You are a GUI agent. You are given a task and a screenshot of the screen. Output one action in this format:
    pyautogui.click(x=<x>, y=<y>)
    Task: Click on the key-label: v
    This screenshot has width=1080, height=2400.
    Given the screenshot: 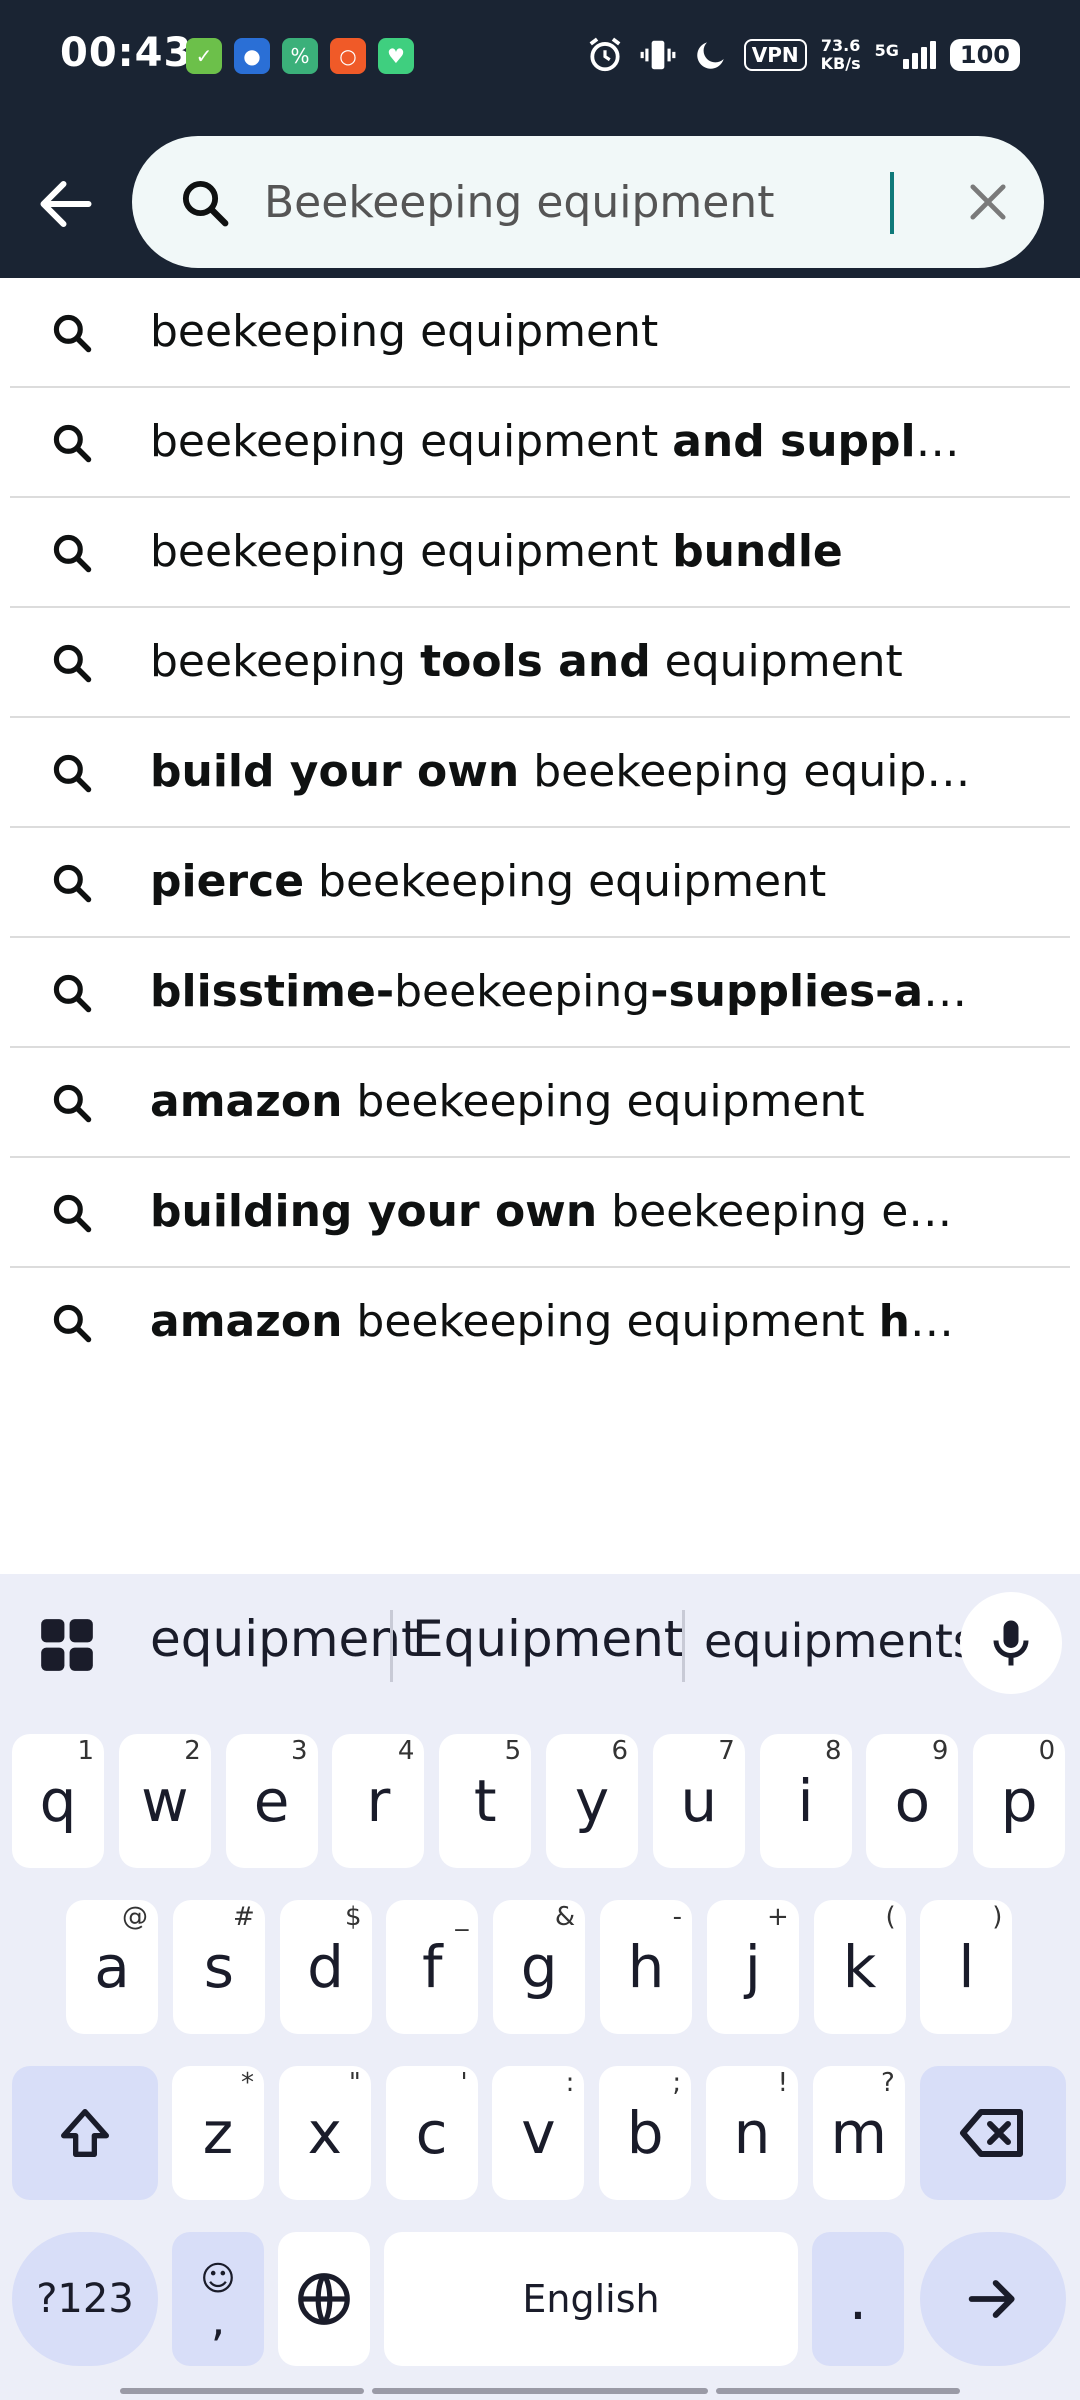 What is the action you would take?
    pyautogui.click(x=538, y=2133)
    